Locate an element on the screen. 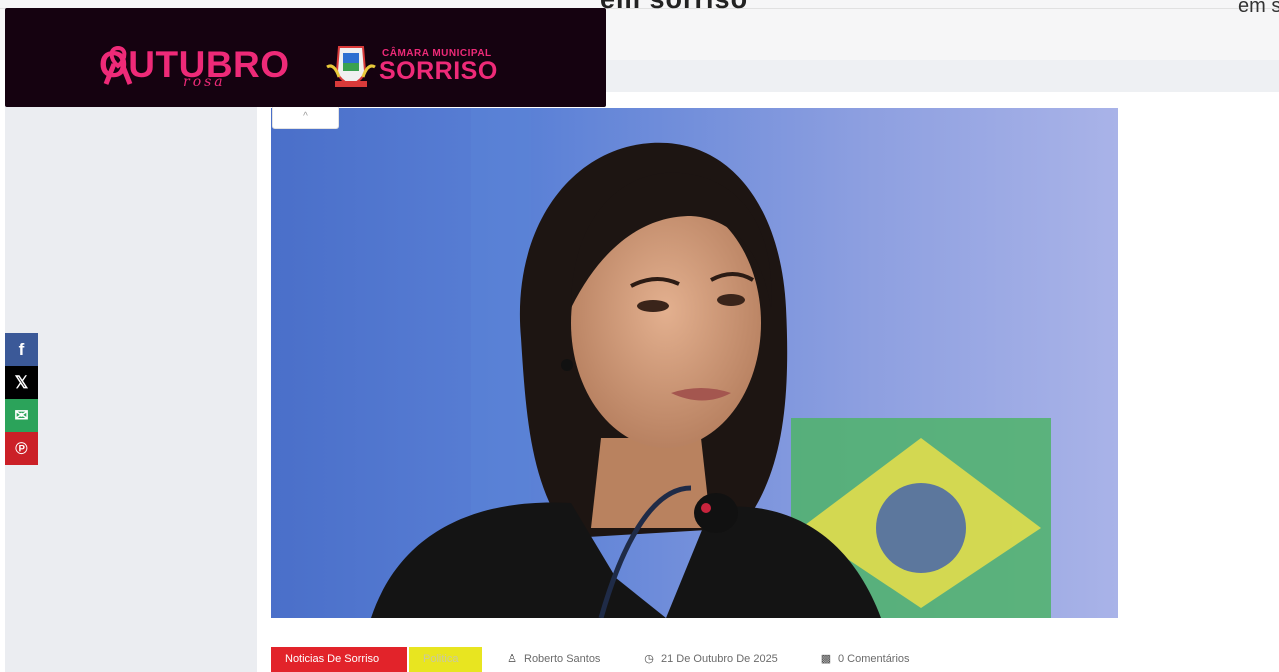  envelope-icon: ✉ is located at coordinates (21, 415).